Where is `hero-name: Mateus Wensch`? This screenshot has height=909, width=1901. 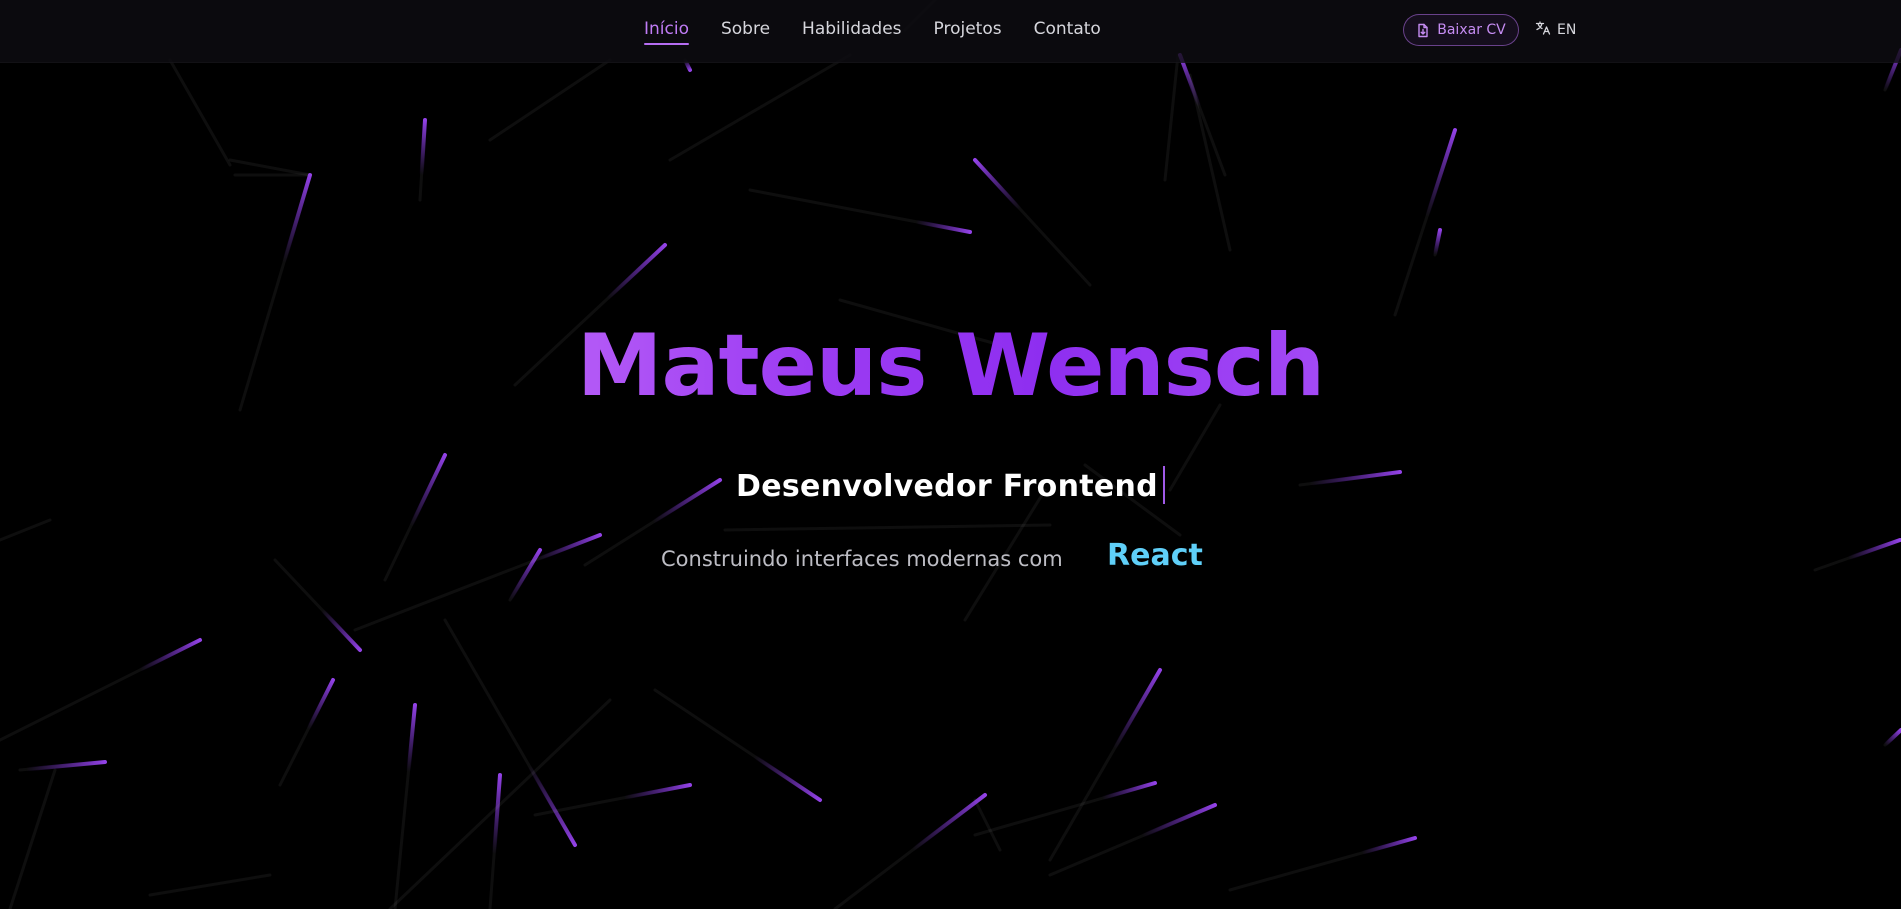 hero-name: Mateus Wensch is located at coordinates (950, 366).